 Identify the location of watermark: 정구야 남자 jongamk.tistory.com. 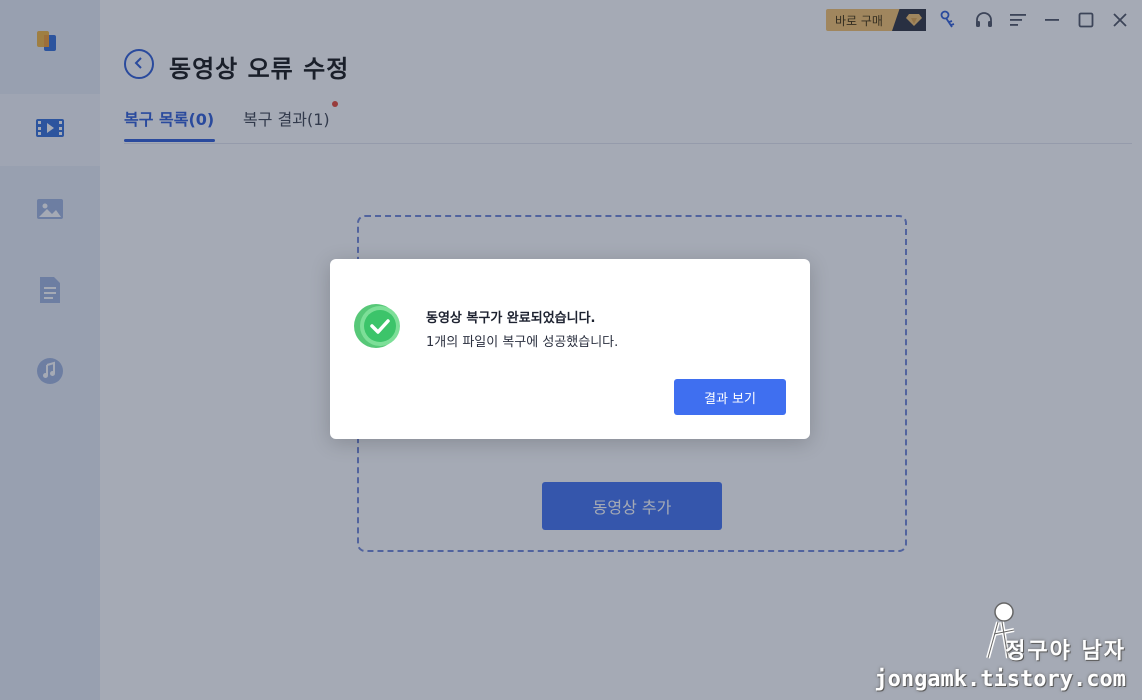
(1000, 662).